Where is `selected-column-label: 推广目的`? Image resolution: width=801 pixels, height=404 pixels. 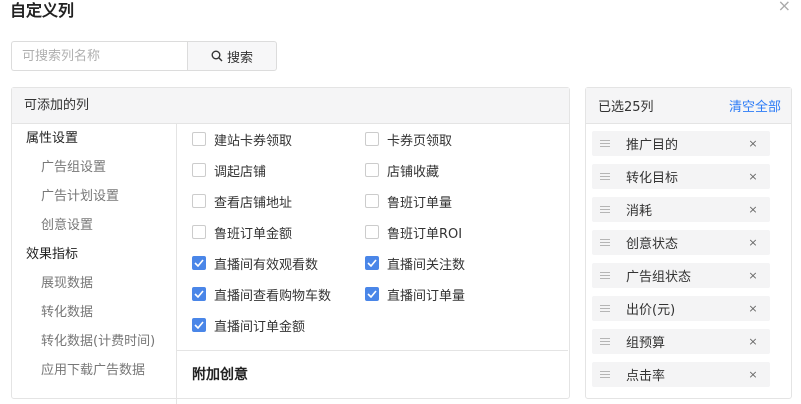
selected-column-label: 推广目的 is located at coordinates (652, 145).